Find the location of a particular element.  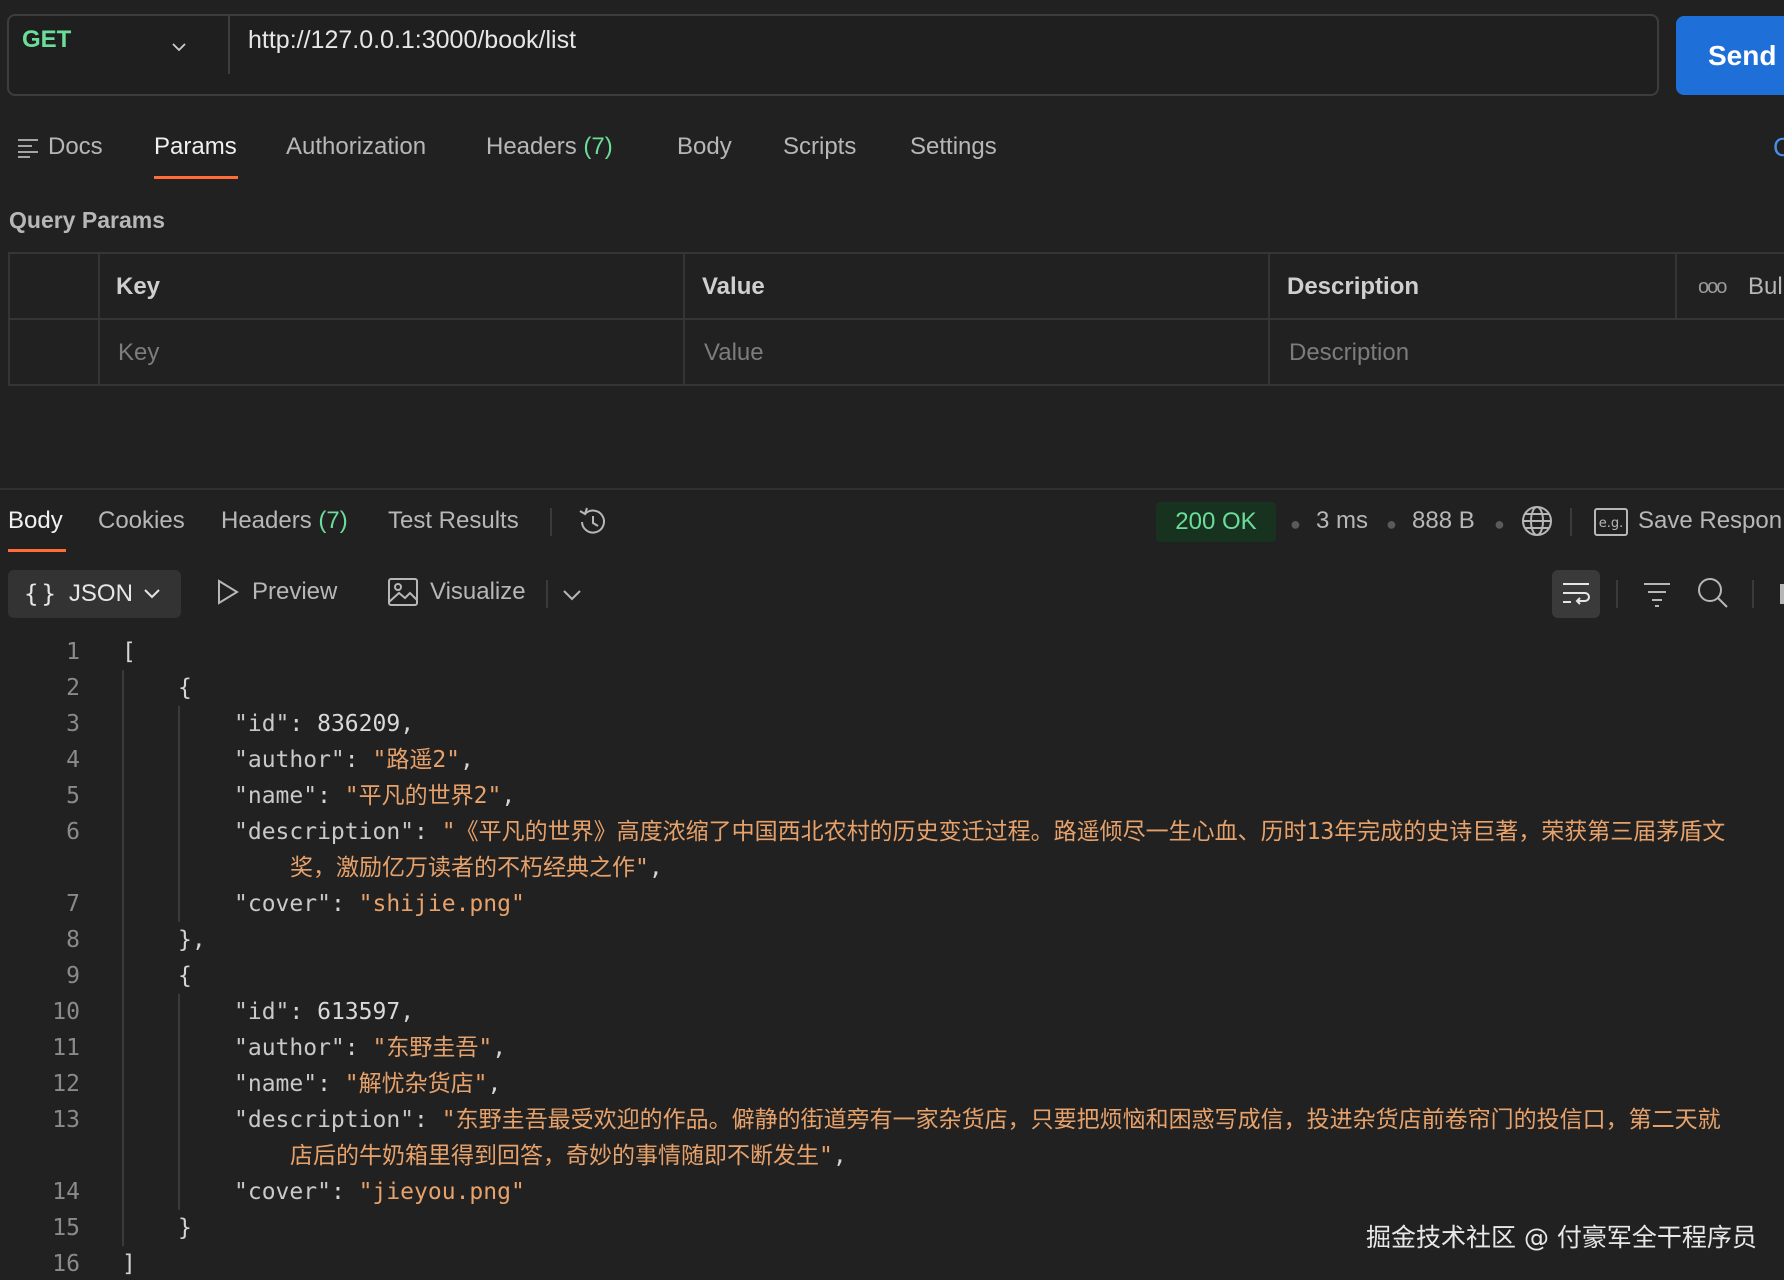

json-value: "解忧杂货店" is located at coordinates (416, 1084).